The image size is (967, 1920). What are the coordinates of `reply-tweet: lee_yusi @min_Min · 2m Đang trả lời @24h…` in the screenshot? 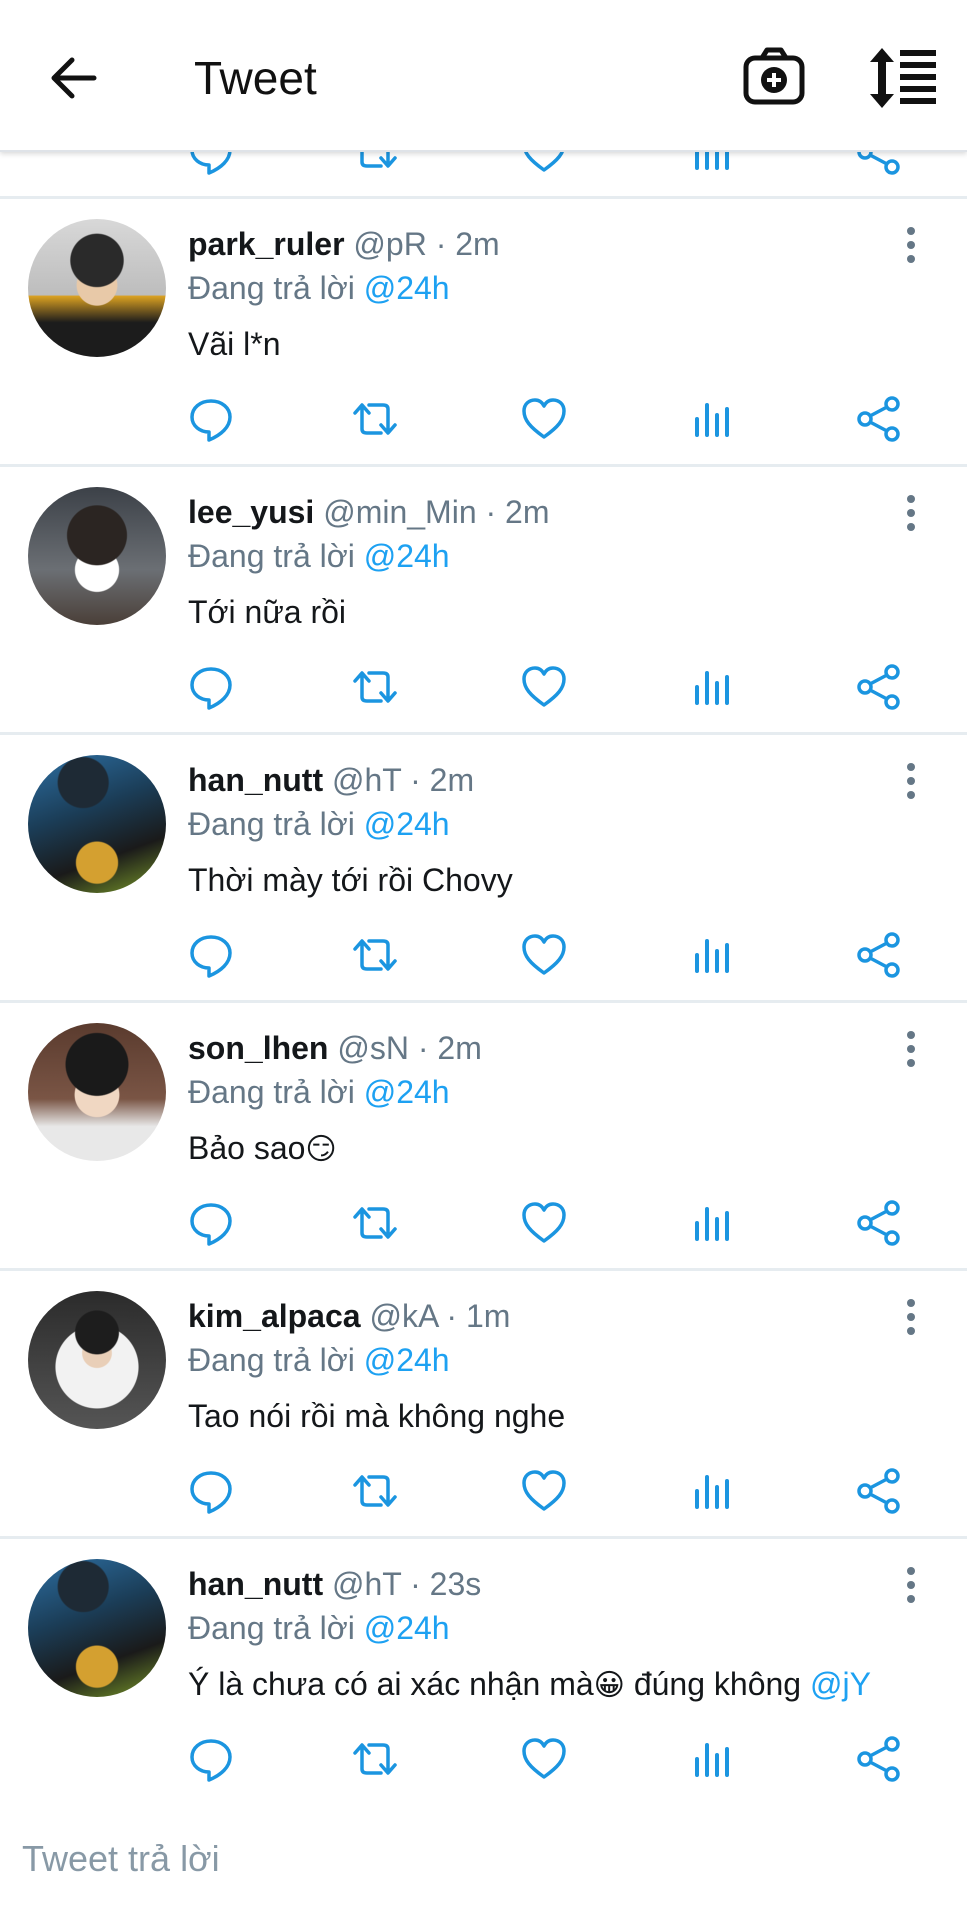 It's located at (483, 598).